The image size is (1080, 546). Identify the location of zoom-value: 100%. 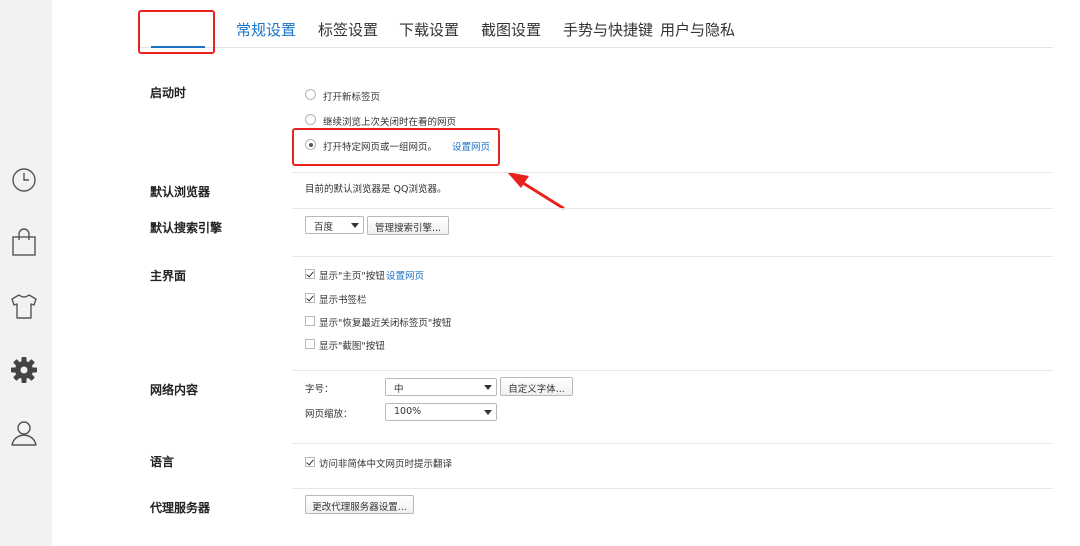
(408, 411).